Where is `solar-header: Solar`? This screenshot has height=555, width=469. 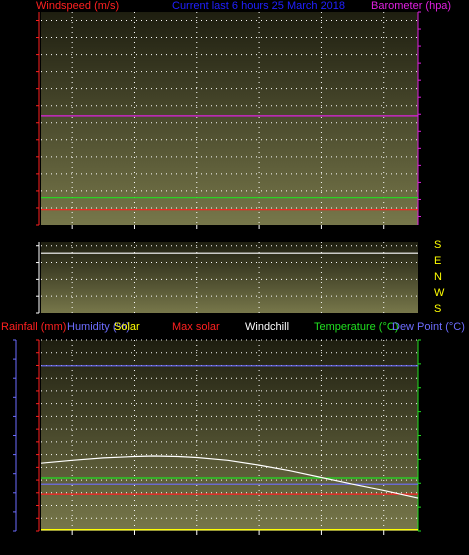
solar-header: Solar is located at coordinates (127, 327).